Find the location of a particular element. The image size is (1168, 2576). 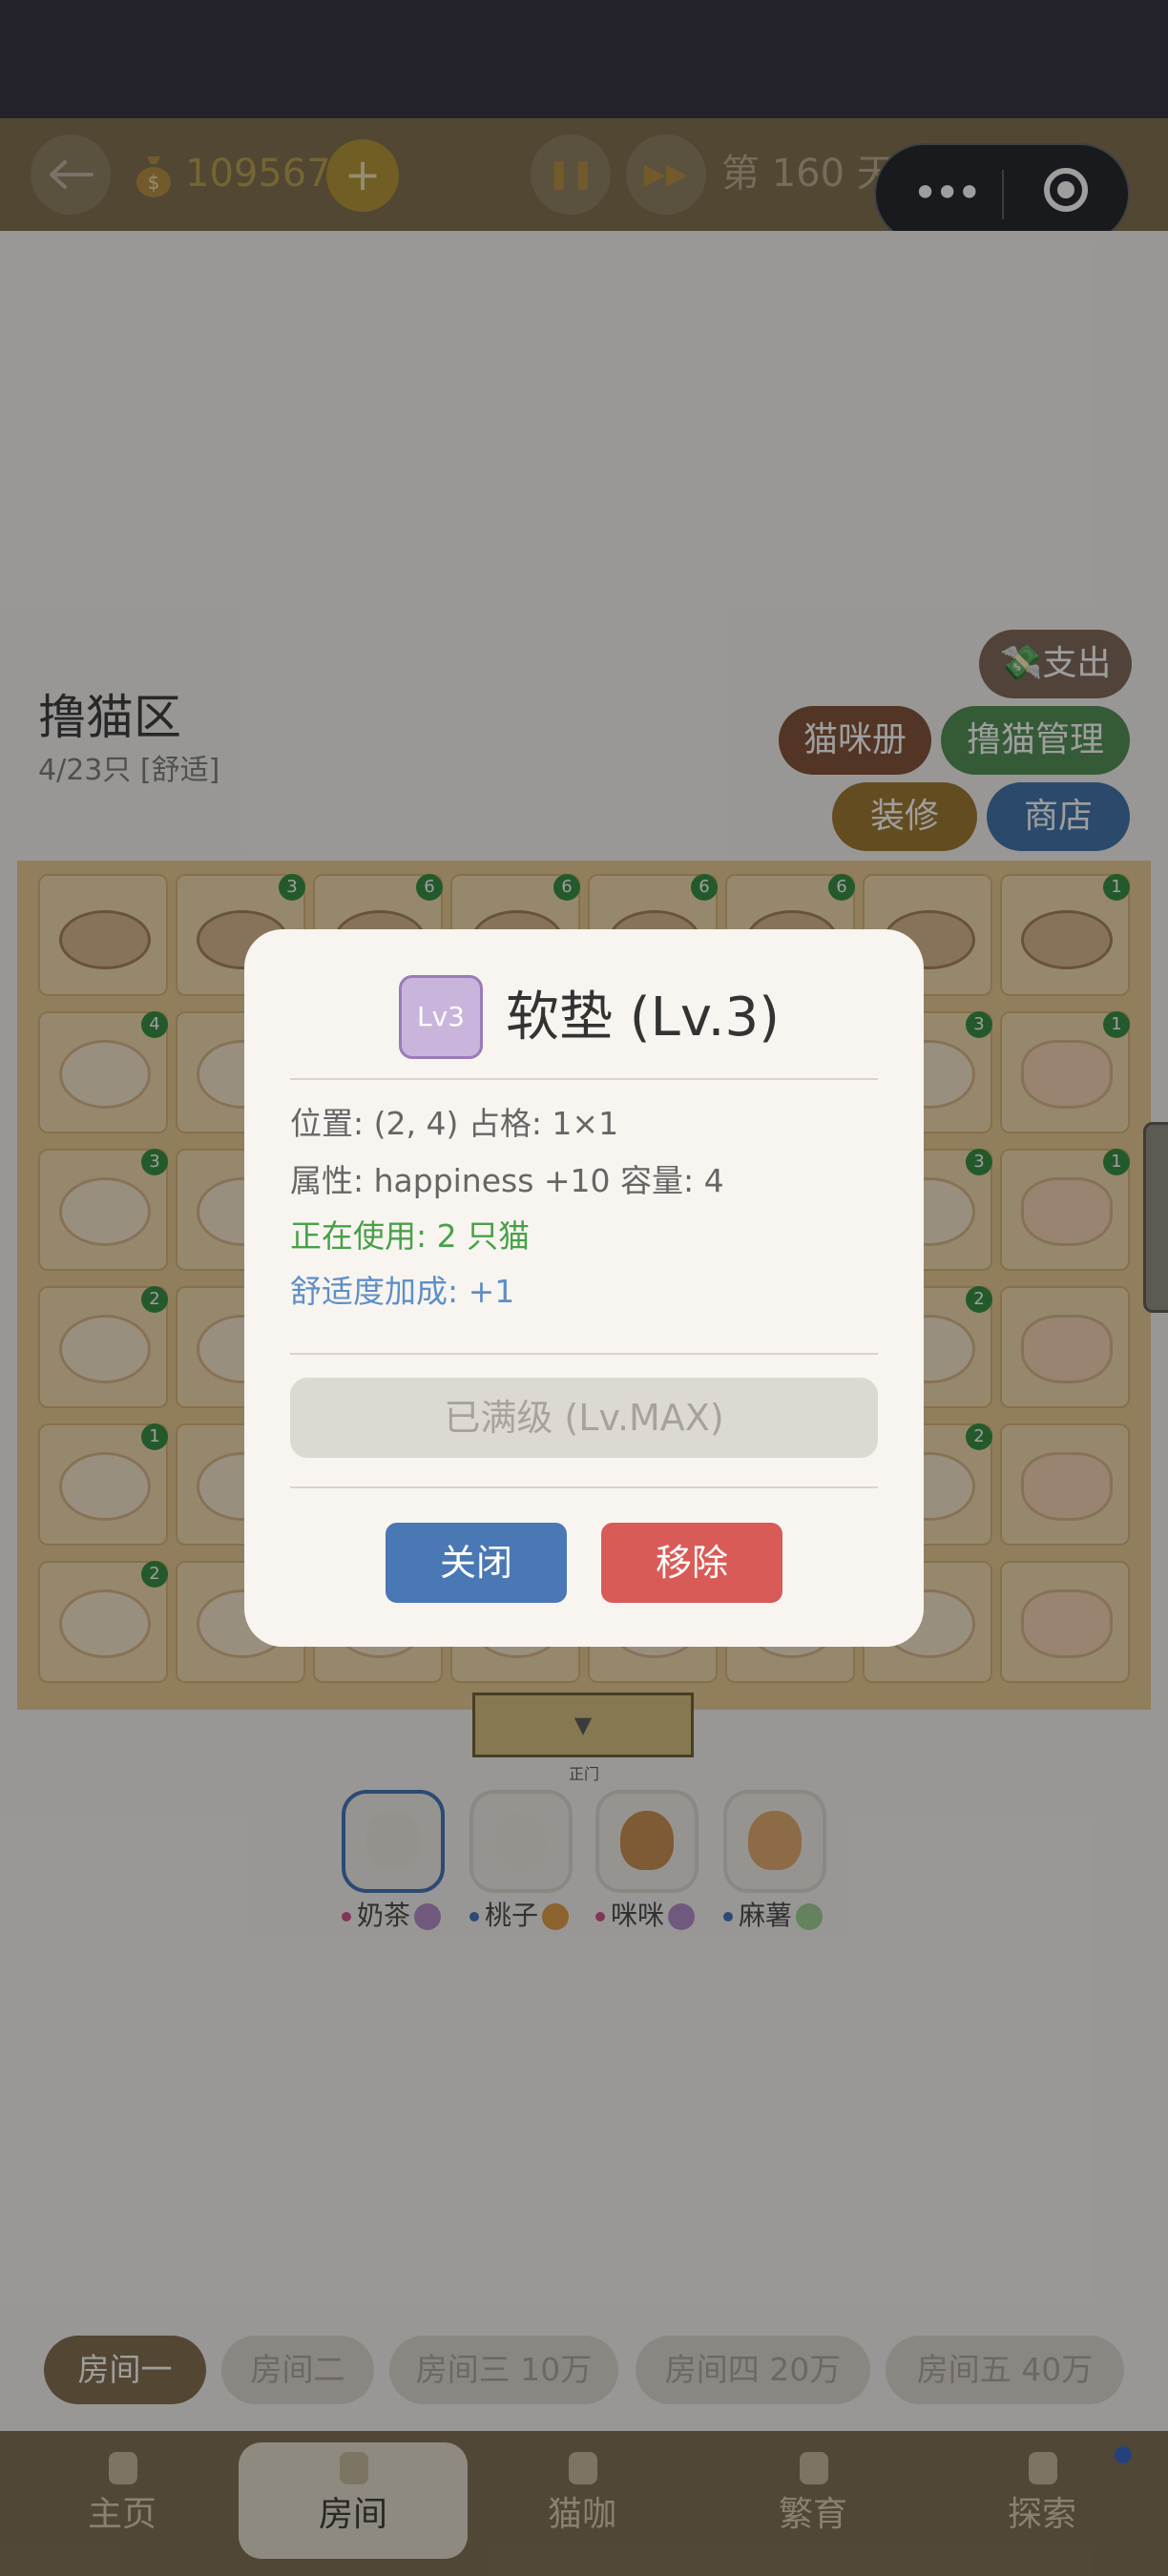

close-button: 关闭 is located at coordinates (476, 1563).